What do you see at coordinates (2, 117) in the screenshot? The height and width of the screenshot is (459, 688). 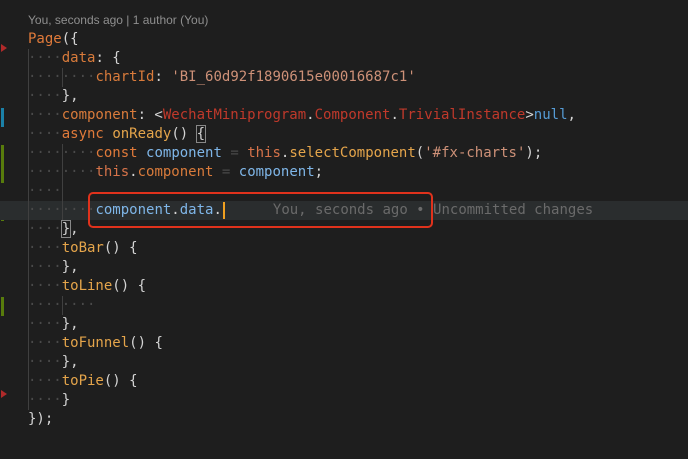 I see `gutter-modified-marker` at bounding box center [2, 117].